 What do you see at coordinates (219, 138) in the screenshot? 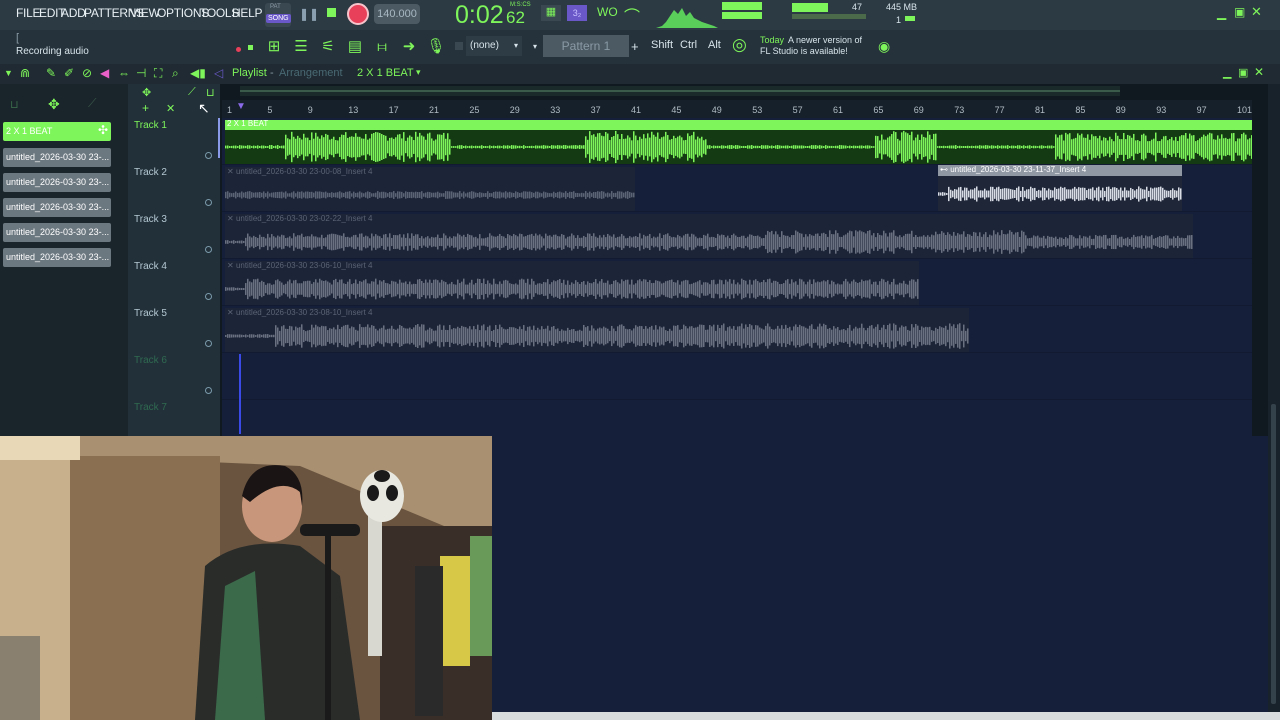
I see `playhead` at bounding box center [219, 138].